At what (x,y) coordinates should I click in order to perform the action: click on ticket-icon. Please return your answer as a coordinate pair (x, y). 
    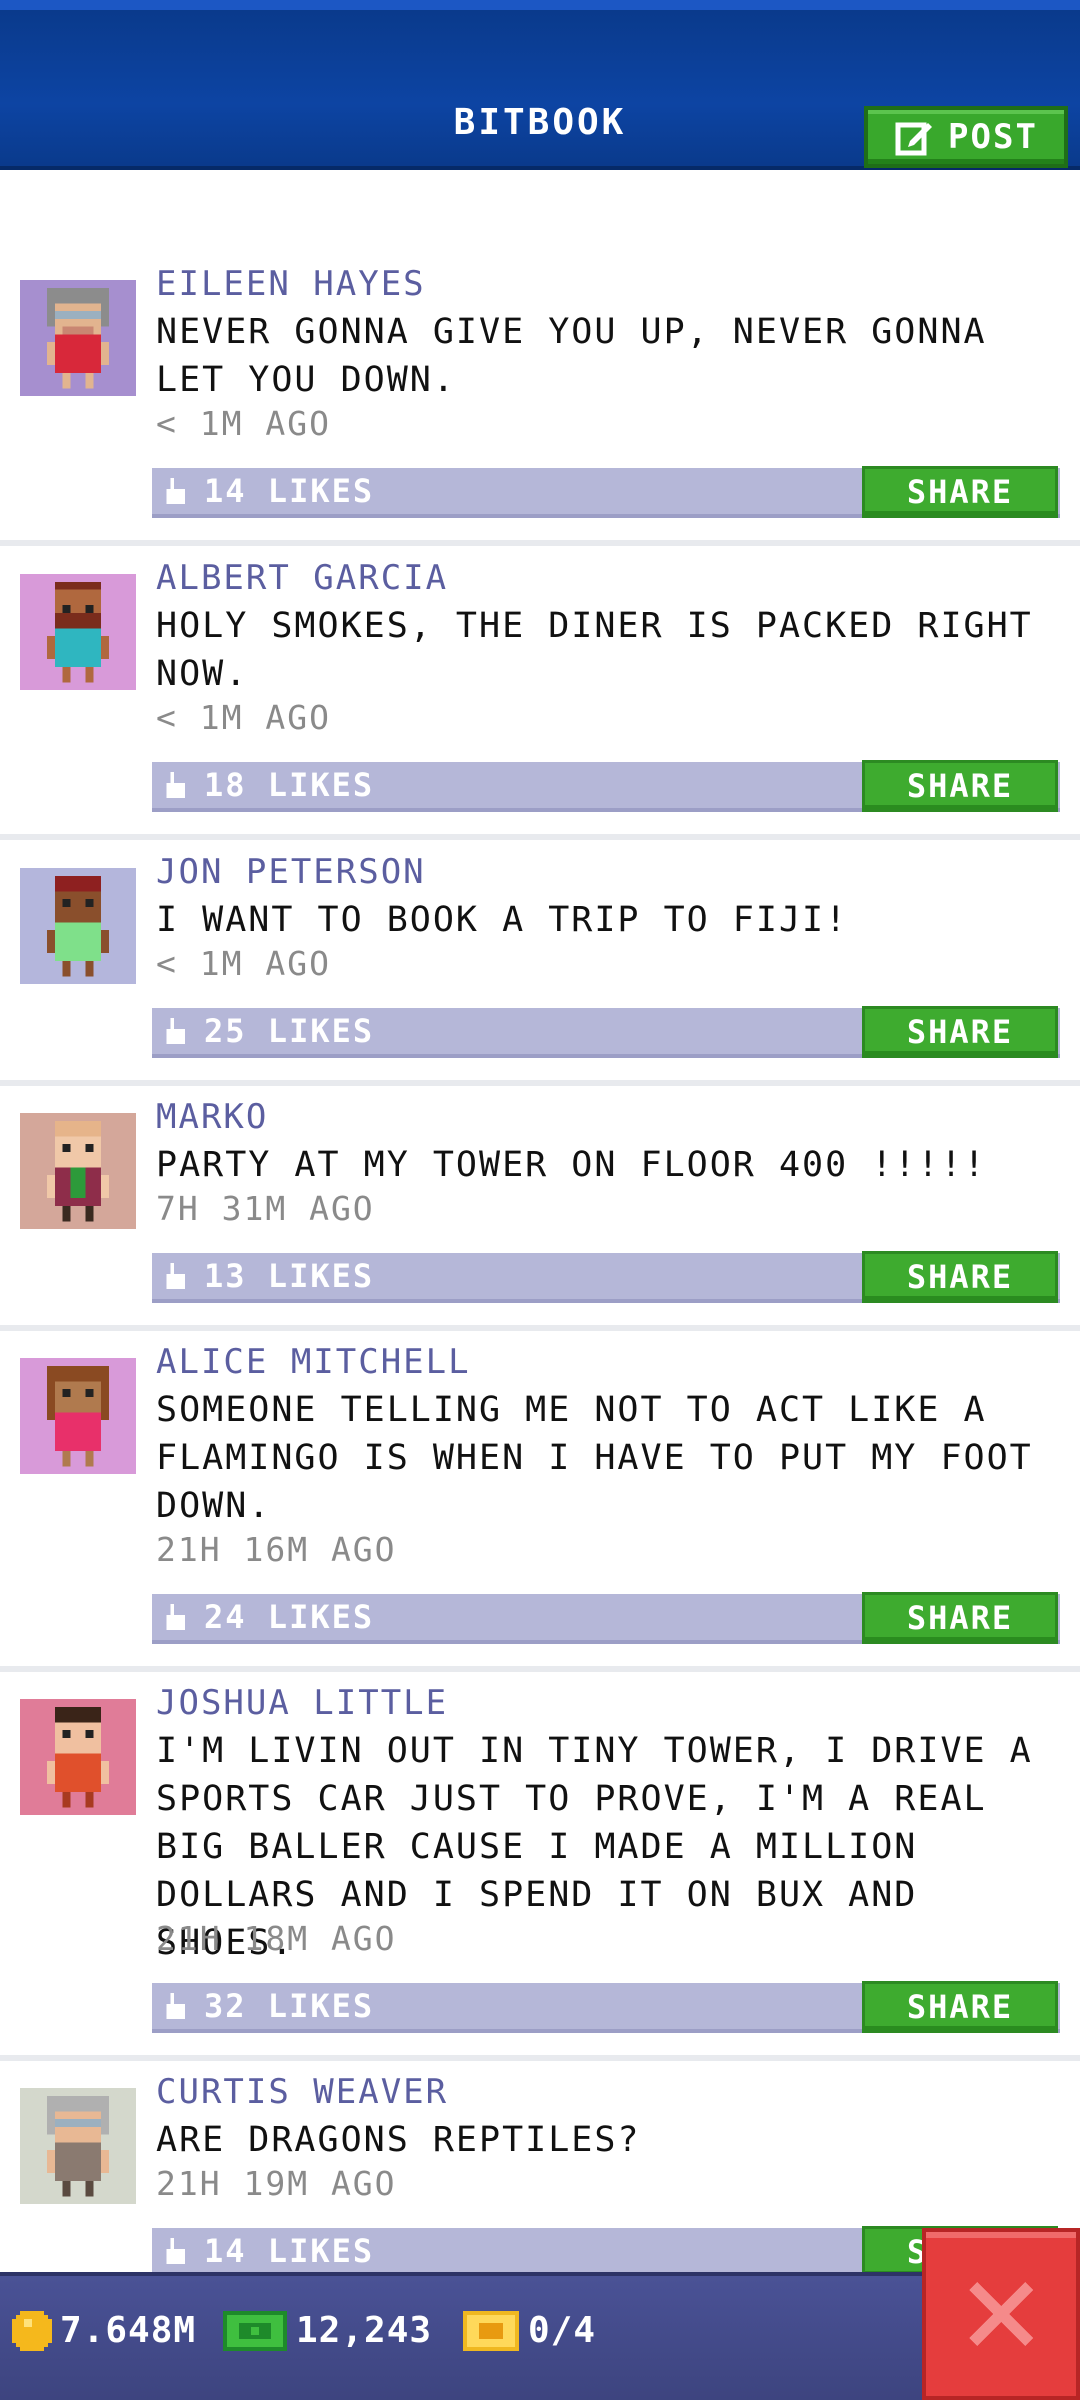
    Looking at the image, I should click on (491, 2330).